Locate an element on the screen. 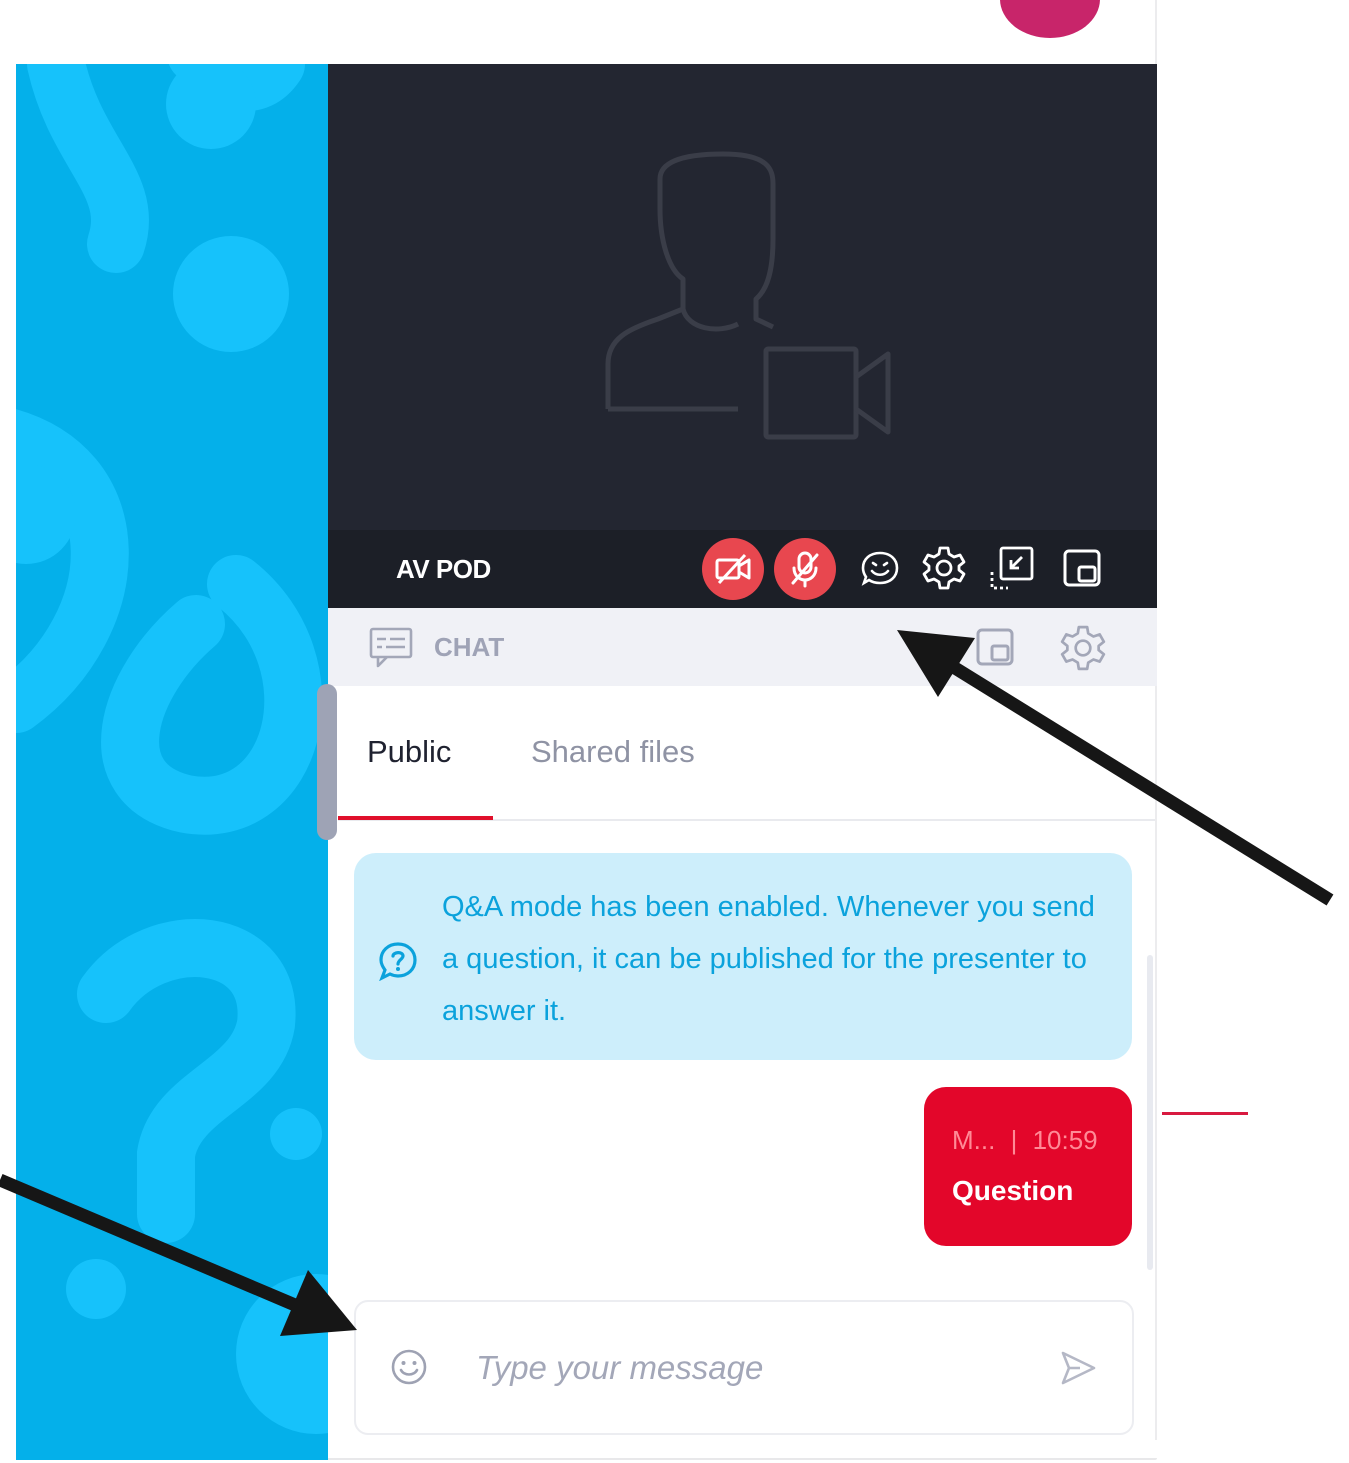 This screenshot has height=1463, width=1349. panel-border-bottom is located at coordinates (742, 1459).